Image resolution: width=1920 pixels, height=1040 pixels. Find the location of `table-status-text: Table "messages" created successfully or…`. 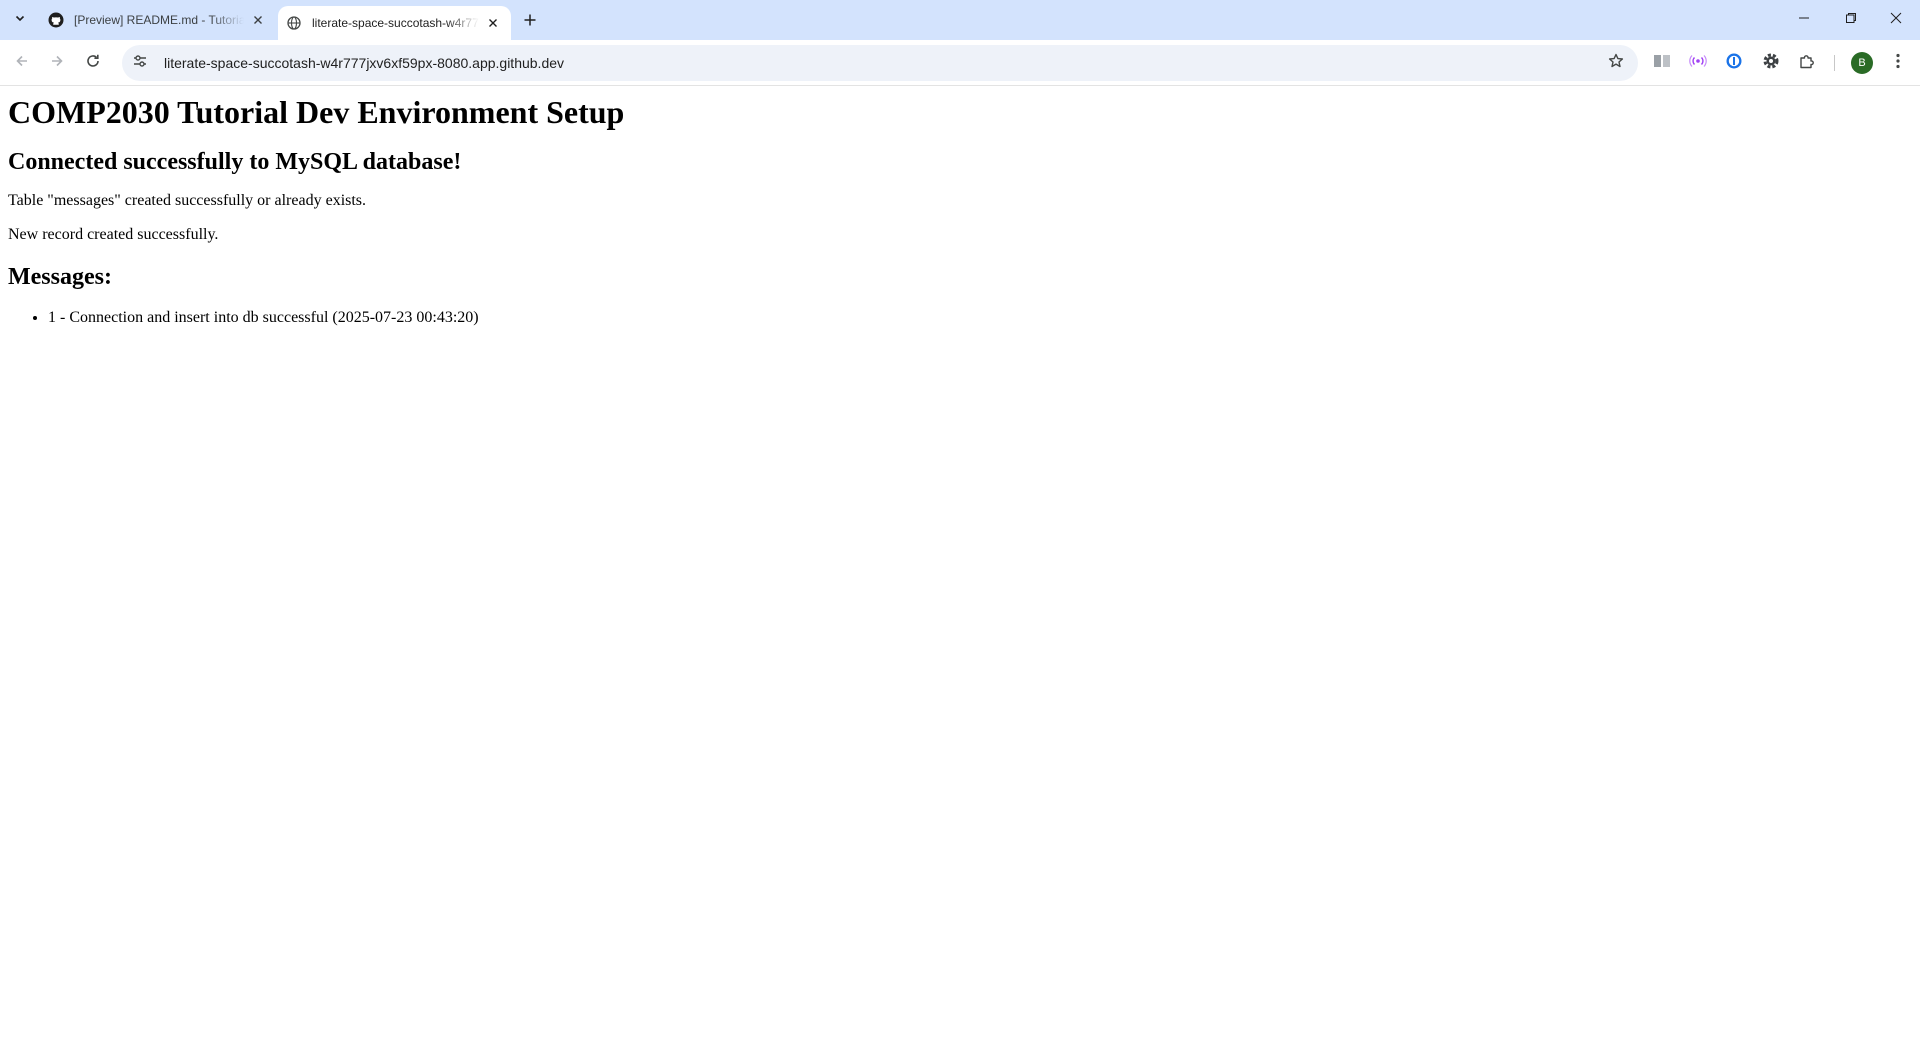

table-status-text: Table "messages" created successfully or… is located at coordinates (187, 200).